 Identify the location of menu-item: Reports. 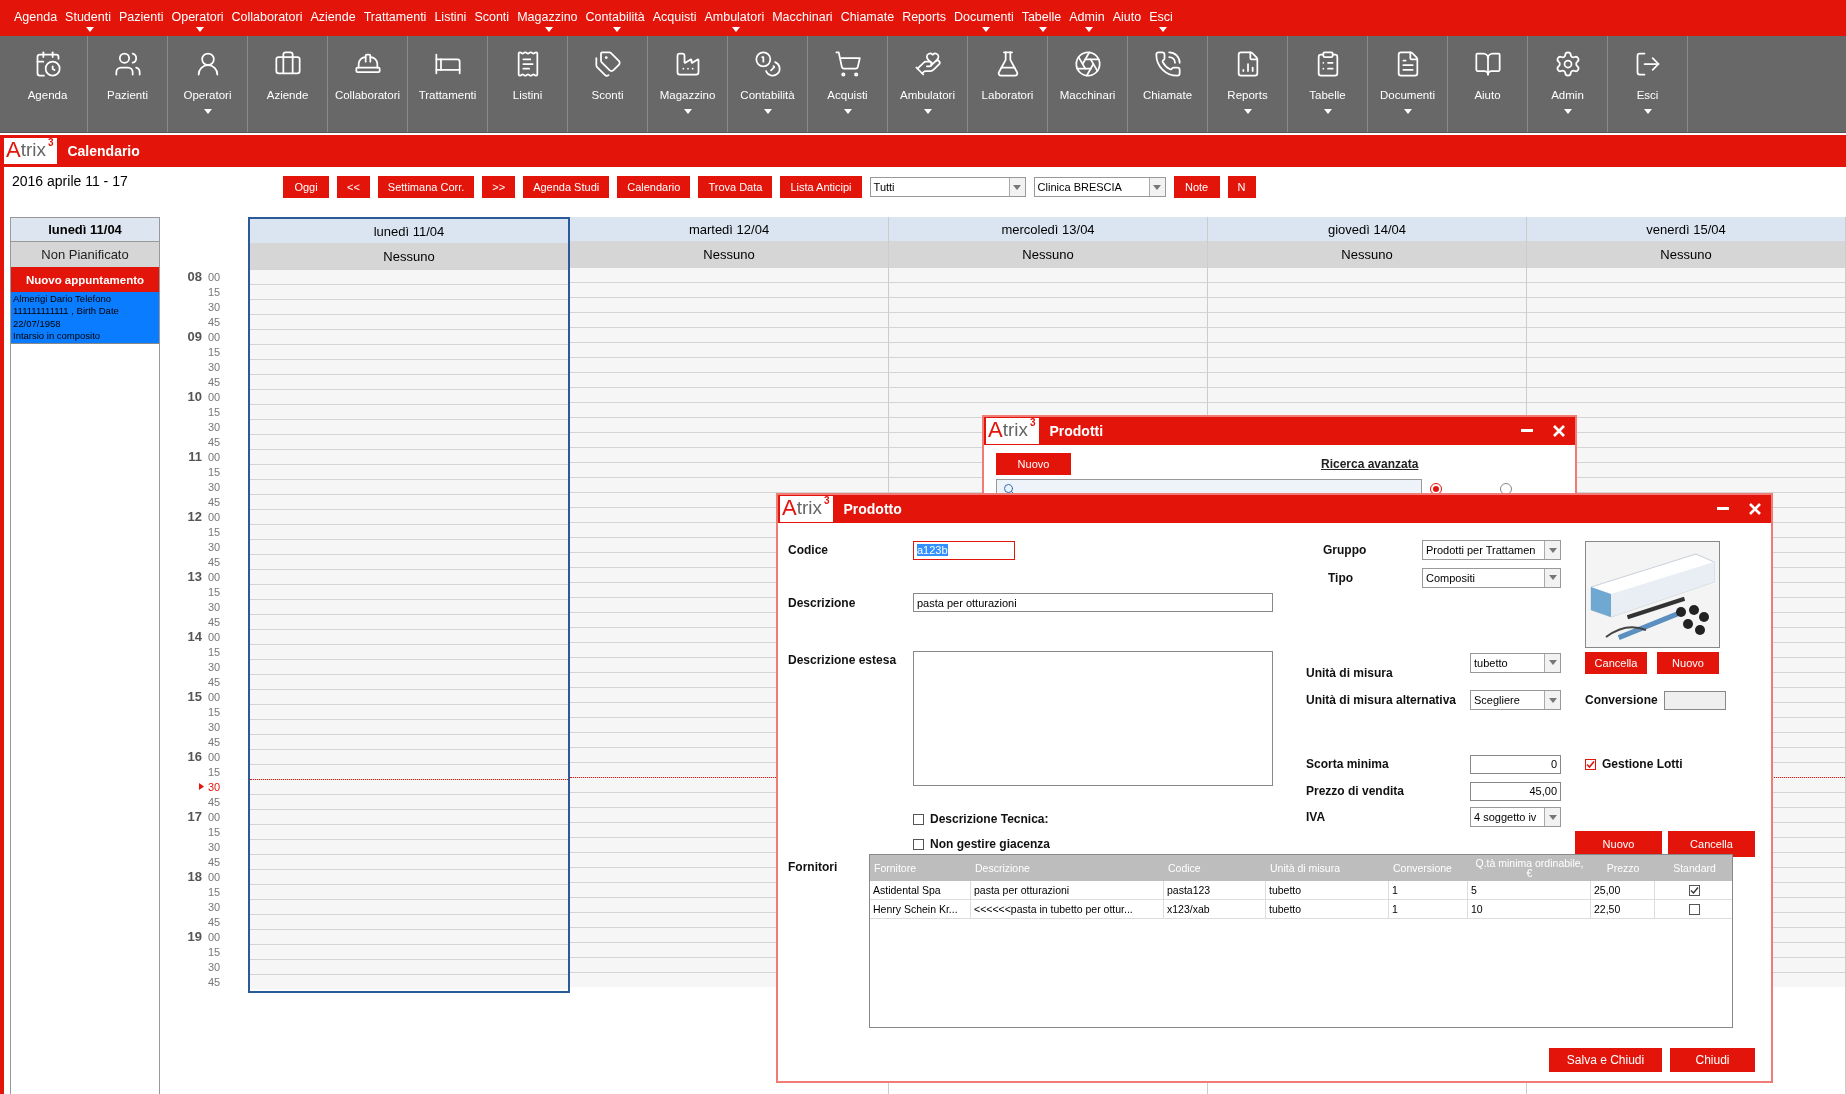
(926, 21).